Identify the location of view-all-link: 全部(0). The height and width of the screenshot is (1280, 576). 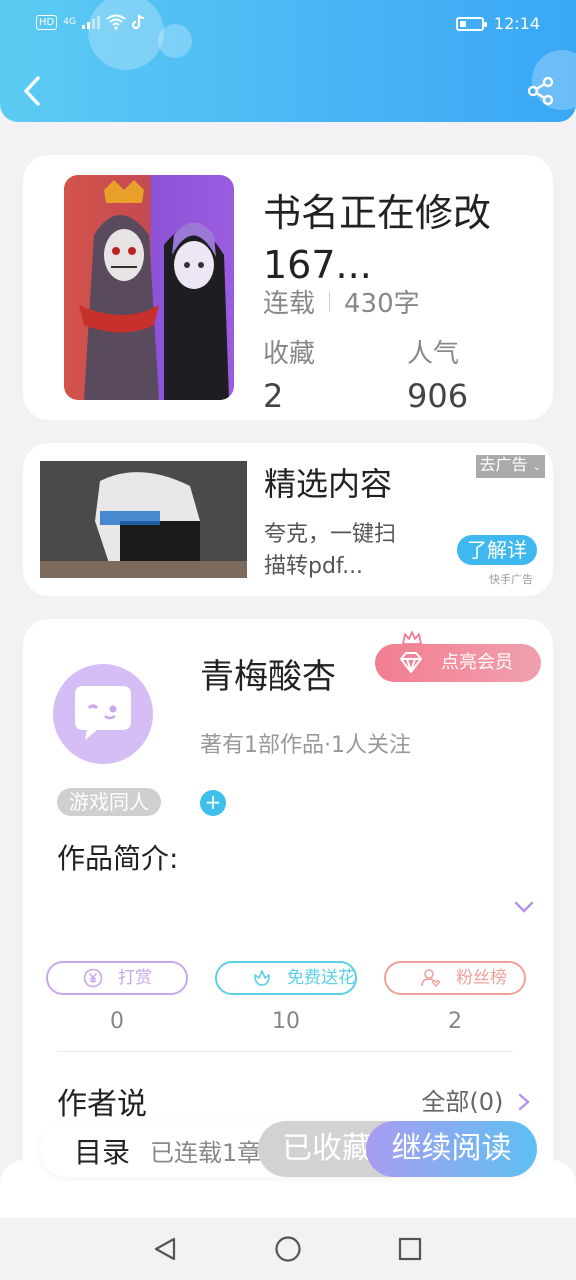
(476, 1099).